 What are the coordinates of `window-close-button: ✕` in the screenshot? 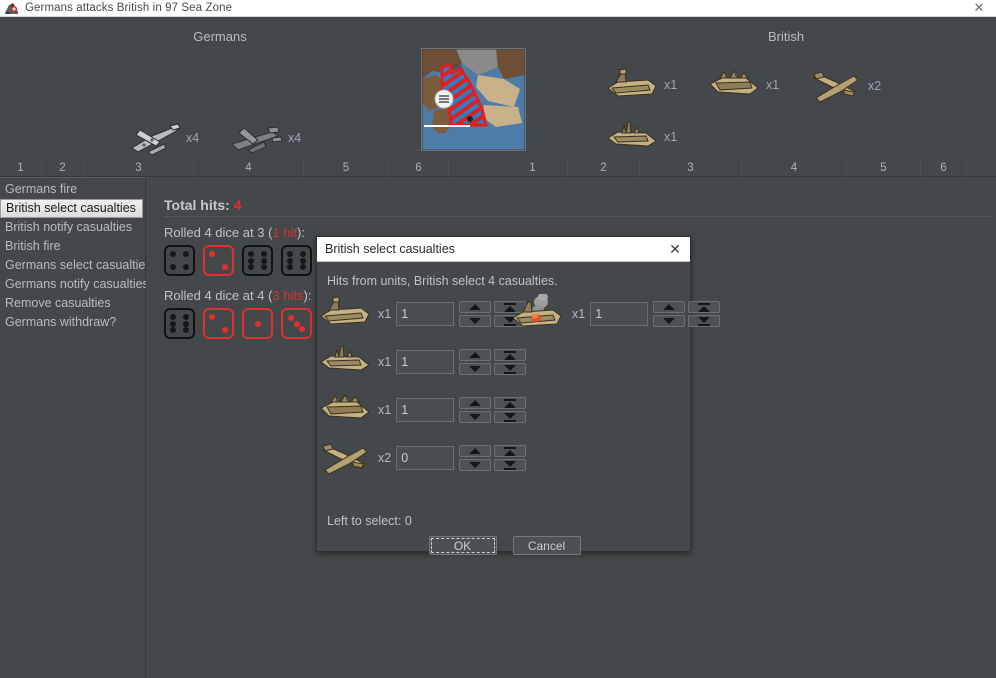 It's located at (979, 8).